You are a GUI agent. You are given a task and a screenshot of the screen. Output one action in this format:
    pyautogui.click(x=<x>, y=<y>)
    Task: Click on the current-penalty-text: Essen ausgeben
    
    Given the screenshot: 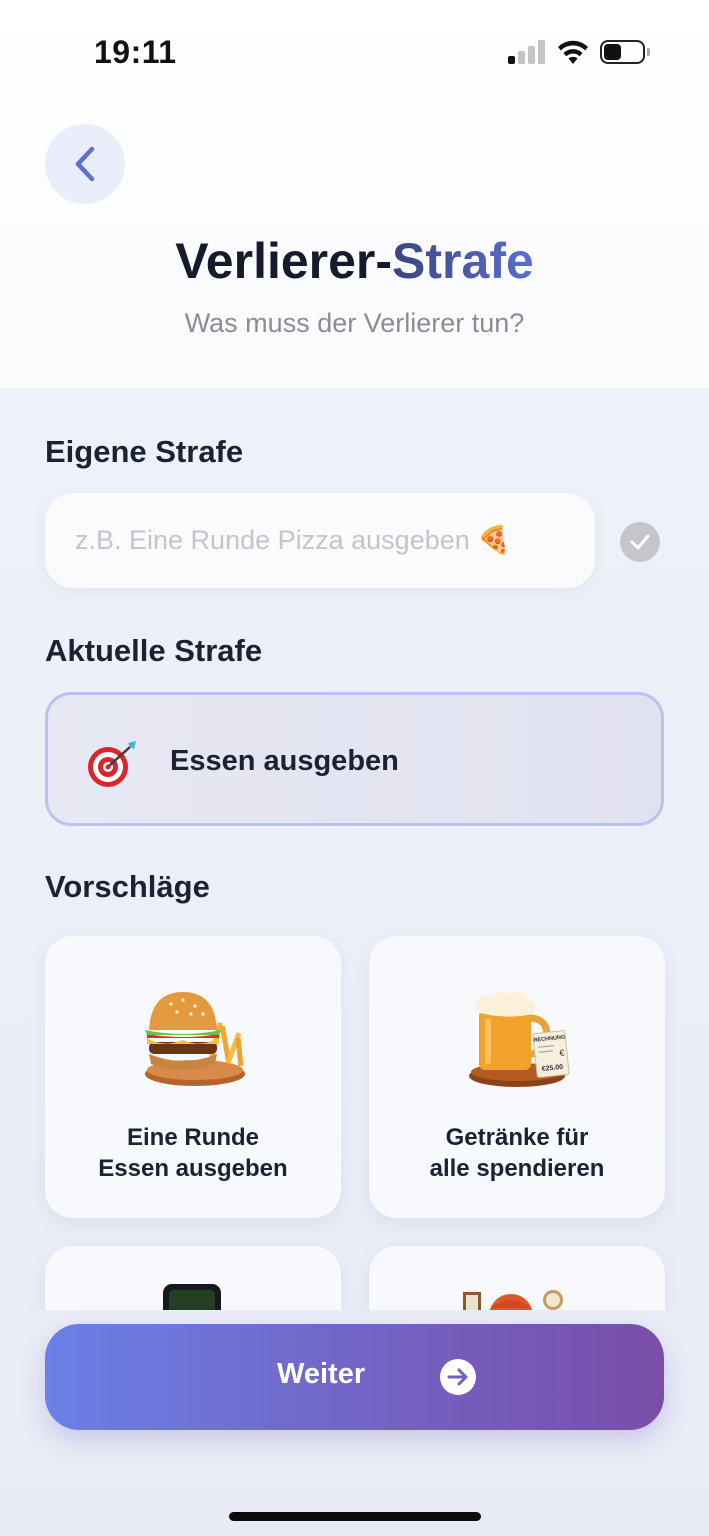 What is the action you would take?
    pyautogui.click(x=284, y=761)
    